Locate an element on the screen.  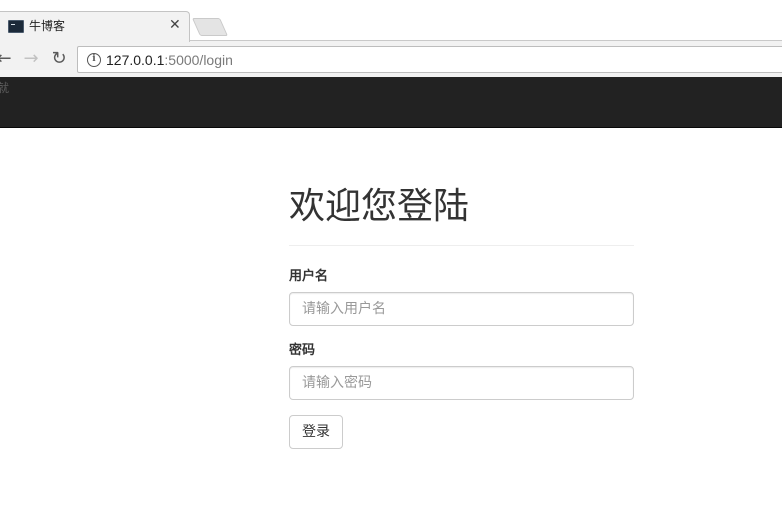
close-icon: ✕ is located at coordinates (175, 25).